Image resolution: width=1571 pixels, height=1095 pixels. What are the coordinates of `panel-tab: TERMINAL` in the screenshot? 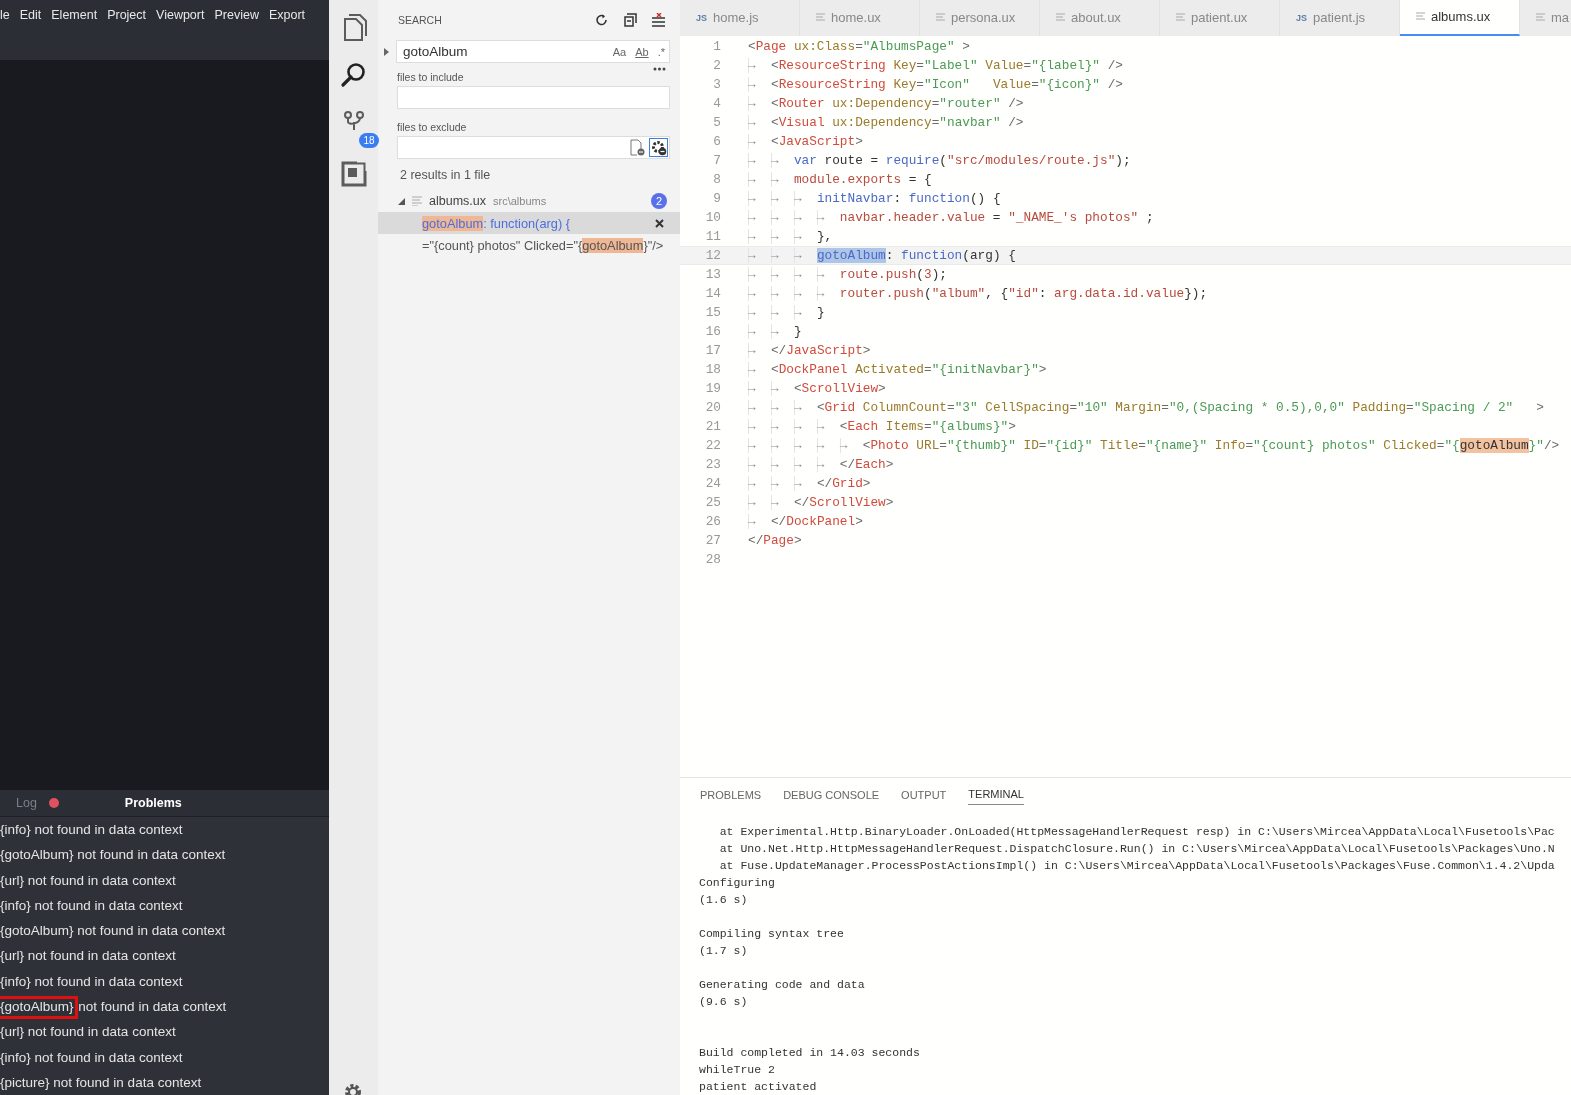 It's located at (996, 796).